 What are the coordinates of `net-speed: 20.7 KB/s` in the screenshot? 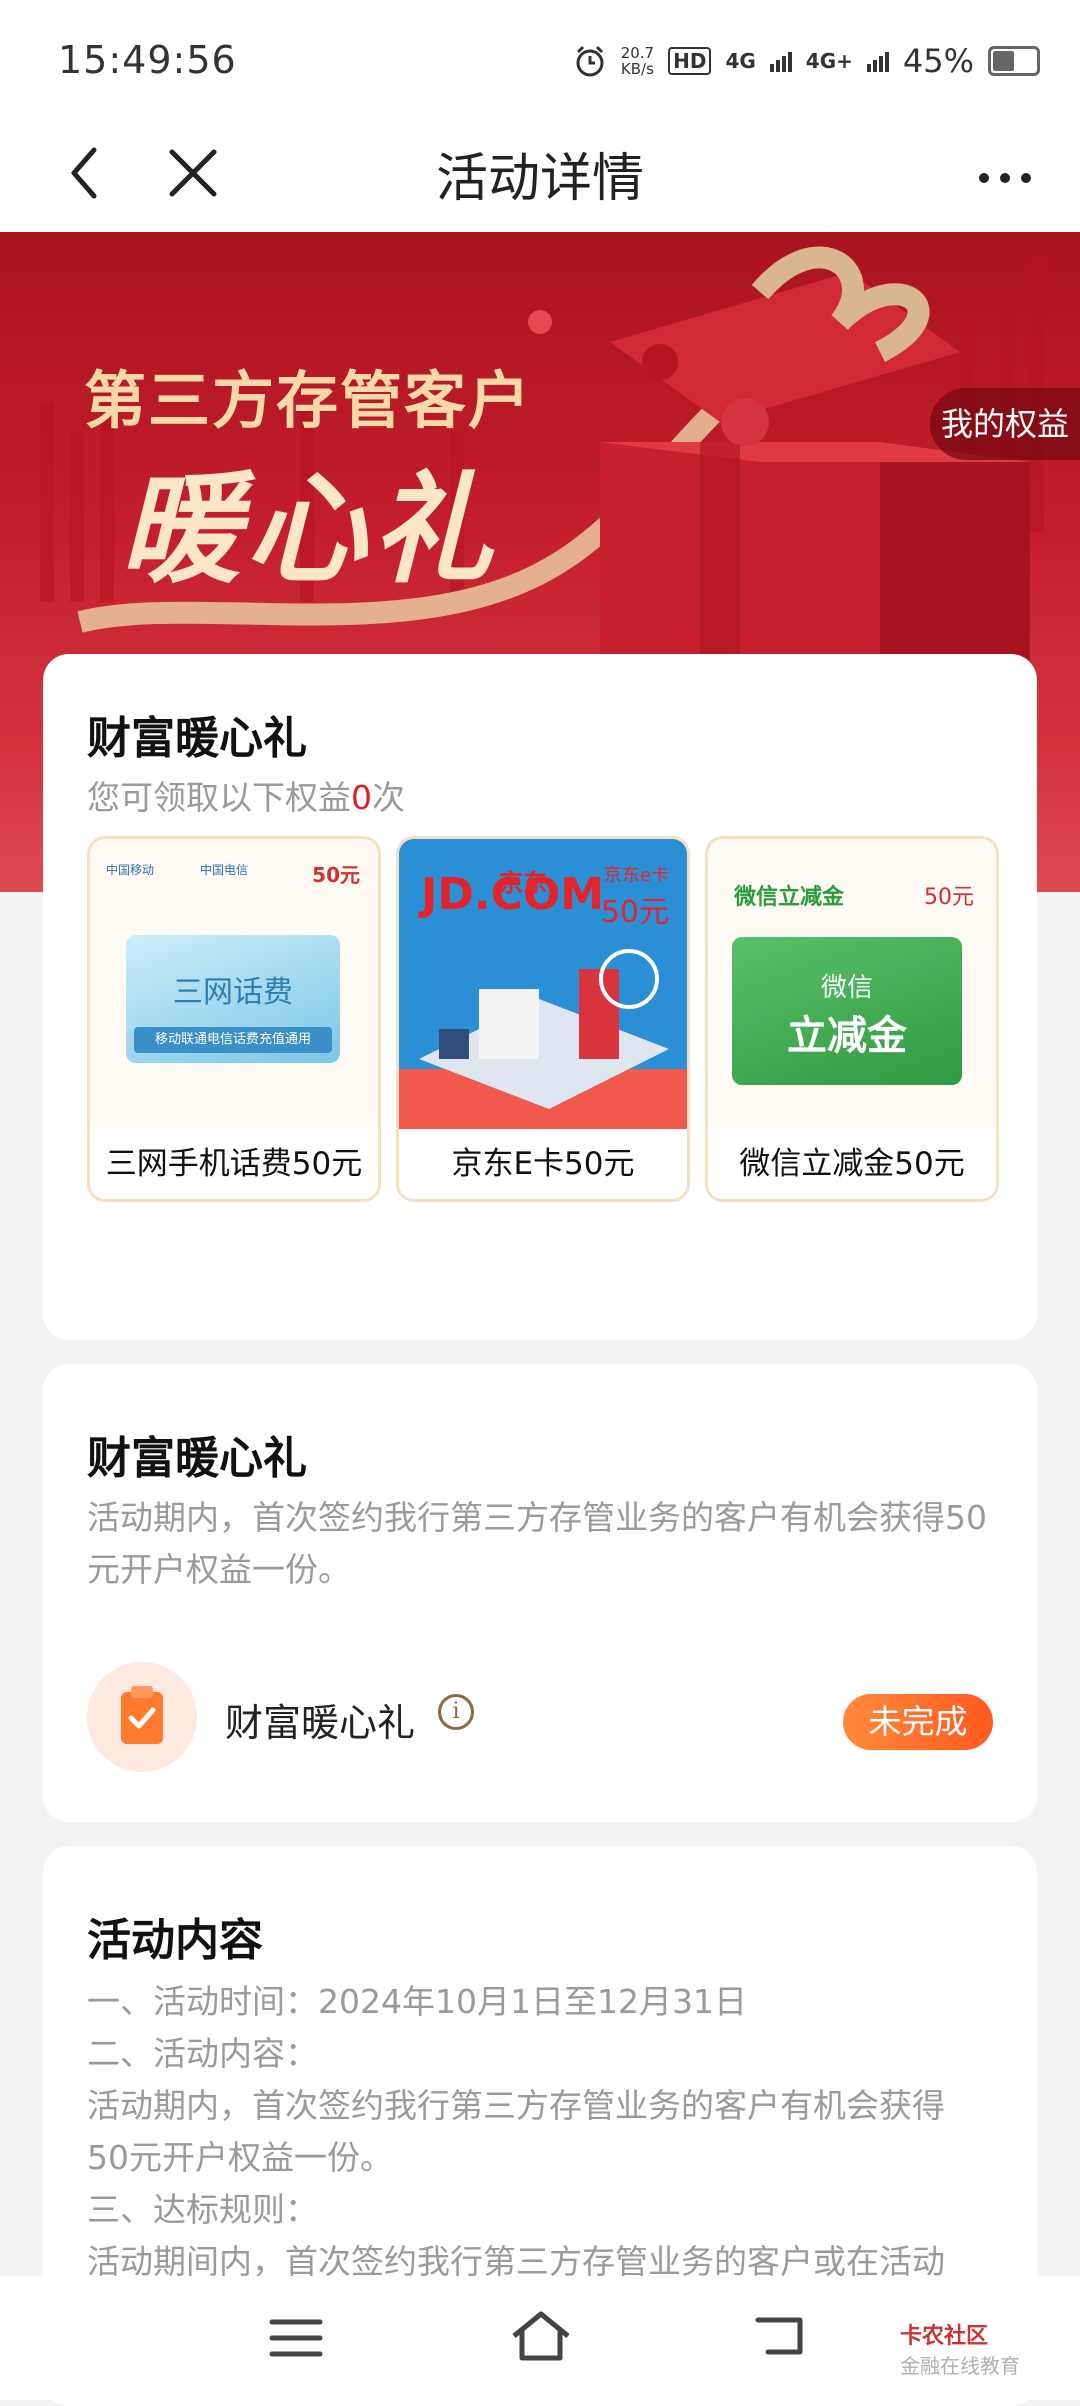 It's located at (637, 61).